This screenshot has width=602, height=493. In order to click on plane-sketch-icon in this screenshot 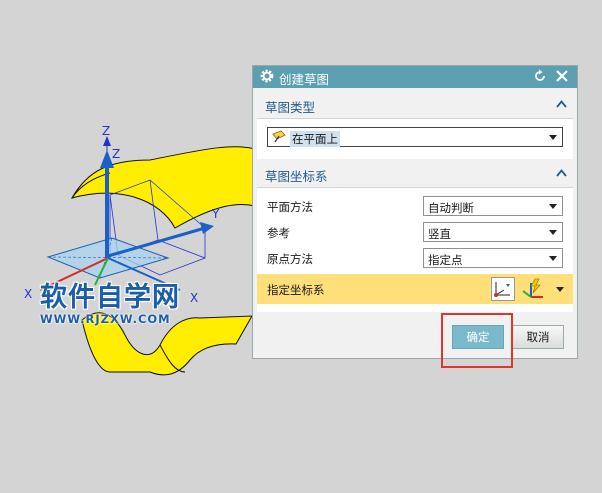, I will do `click(279, 136)`.